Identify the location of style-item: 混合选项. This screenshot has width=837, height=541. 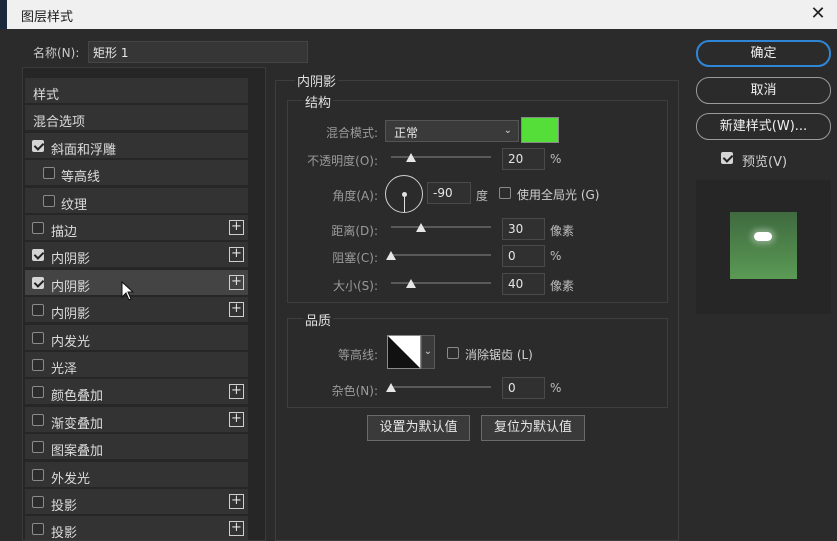
(136, 118).